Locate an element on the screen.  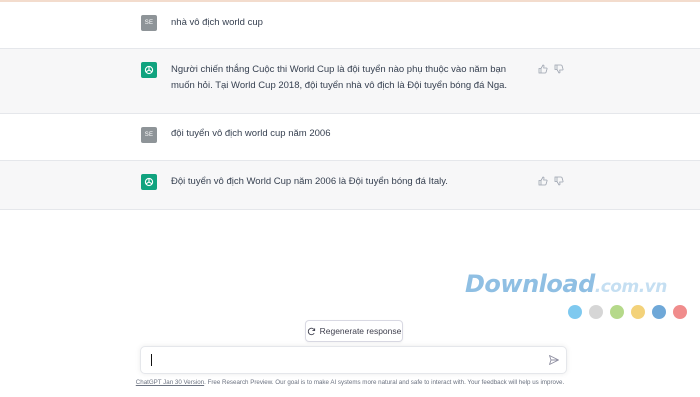
user-message: SE đội tuyển vô địch world cup năm 2006 is located at coordinates (350, 137).